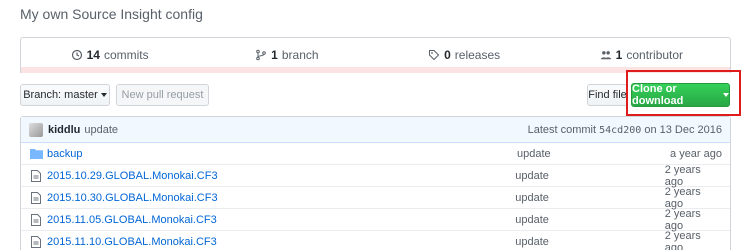 The height and width of the screenshot is (250, 743). What do you see at coordinates (111, 14) in the screenshot?
I see `repo-description: My own Source Insight config` at bounding box center [111, 14].